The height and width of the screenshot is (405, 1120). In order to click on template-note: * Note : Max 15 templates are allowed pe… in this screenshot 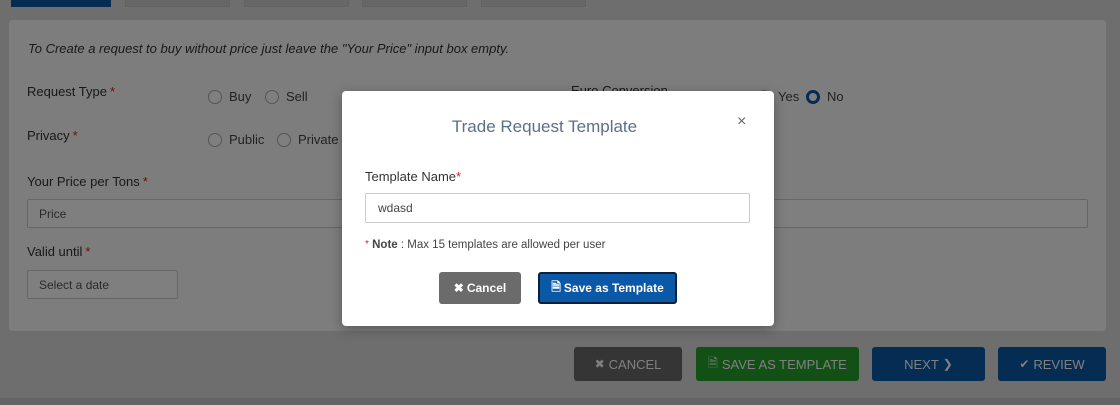, I will do `click(485, 245)`.